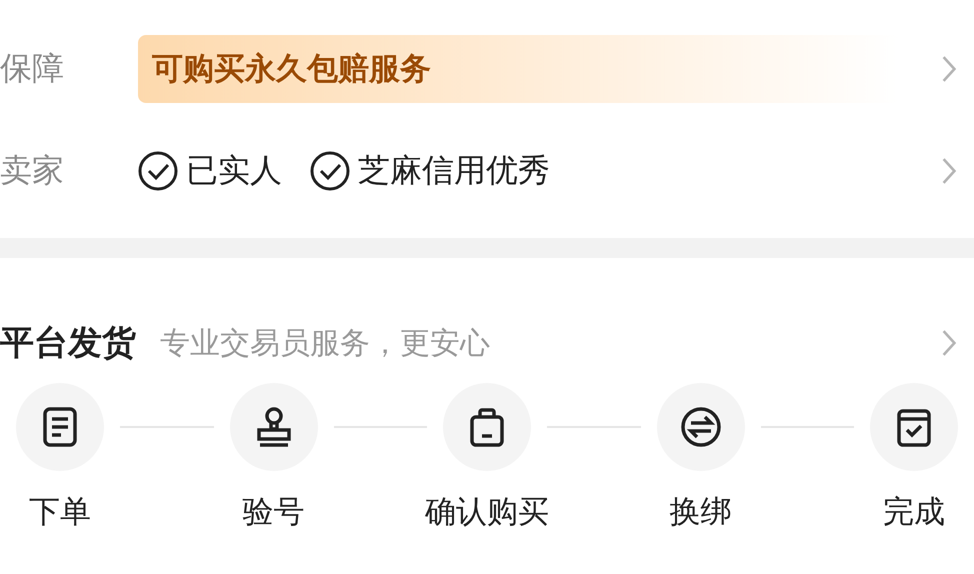 The height and width of the screenshot is (574, 974). Describe the element at coordinates (701, 512) in the screenshot. I see `step-label: 换绑` at that location.